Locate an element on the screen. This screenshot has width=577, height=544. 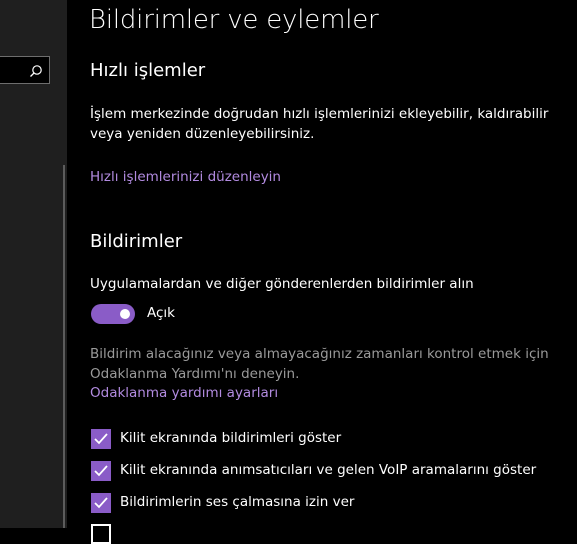
focus-assist-settings-link: Odaklanma yardımı ayarları is located at coordinates (184, 393).